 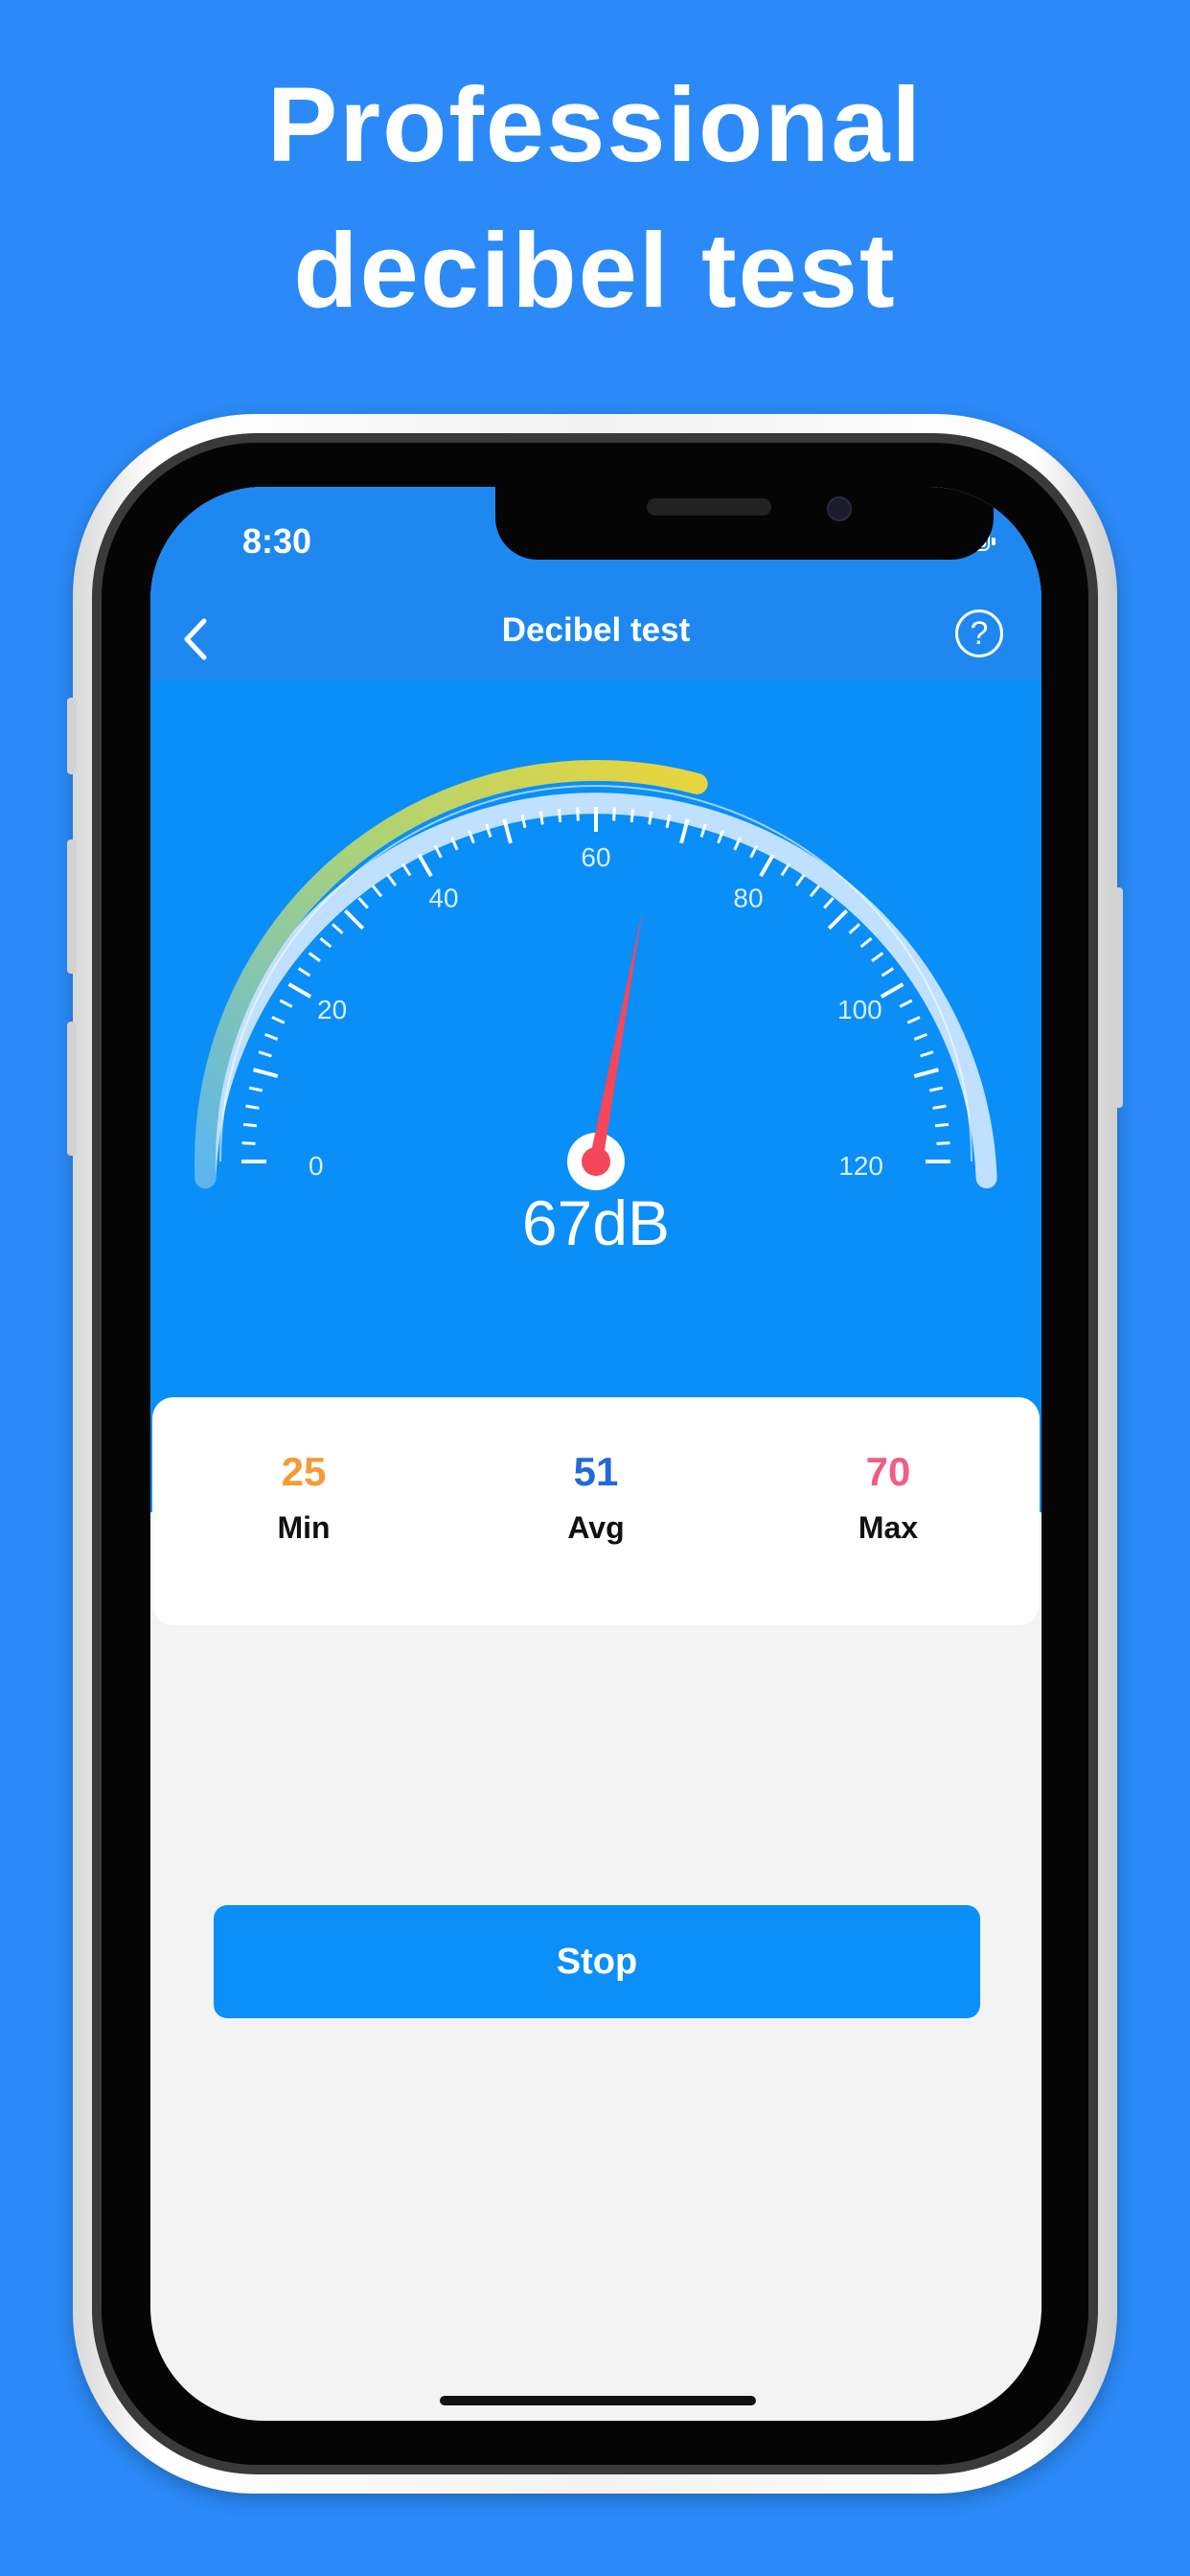 What do you see at coordinates (72, 736) in the screenshot?
I see `silent-switch` at bounding box center [72, 736].